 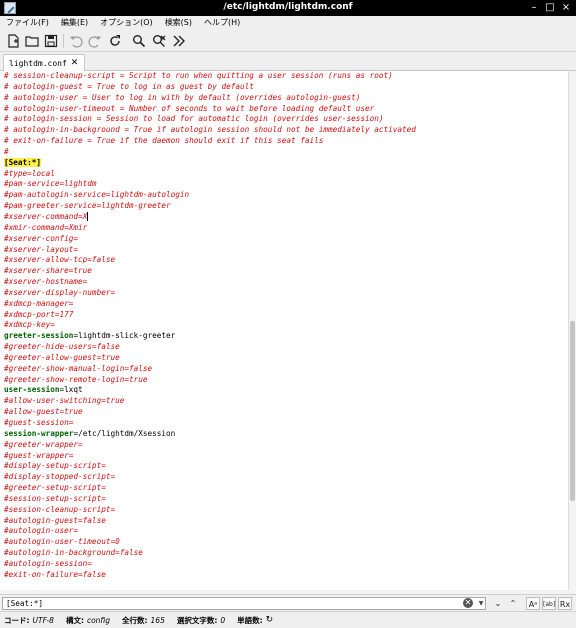 What do you see at coordinates (38, 63) in the screenshot?
I see `tab-label: lightdm.conf` at bounding box center [38, 63].